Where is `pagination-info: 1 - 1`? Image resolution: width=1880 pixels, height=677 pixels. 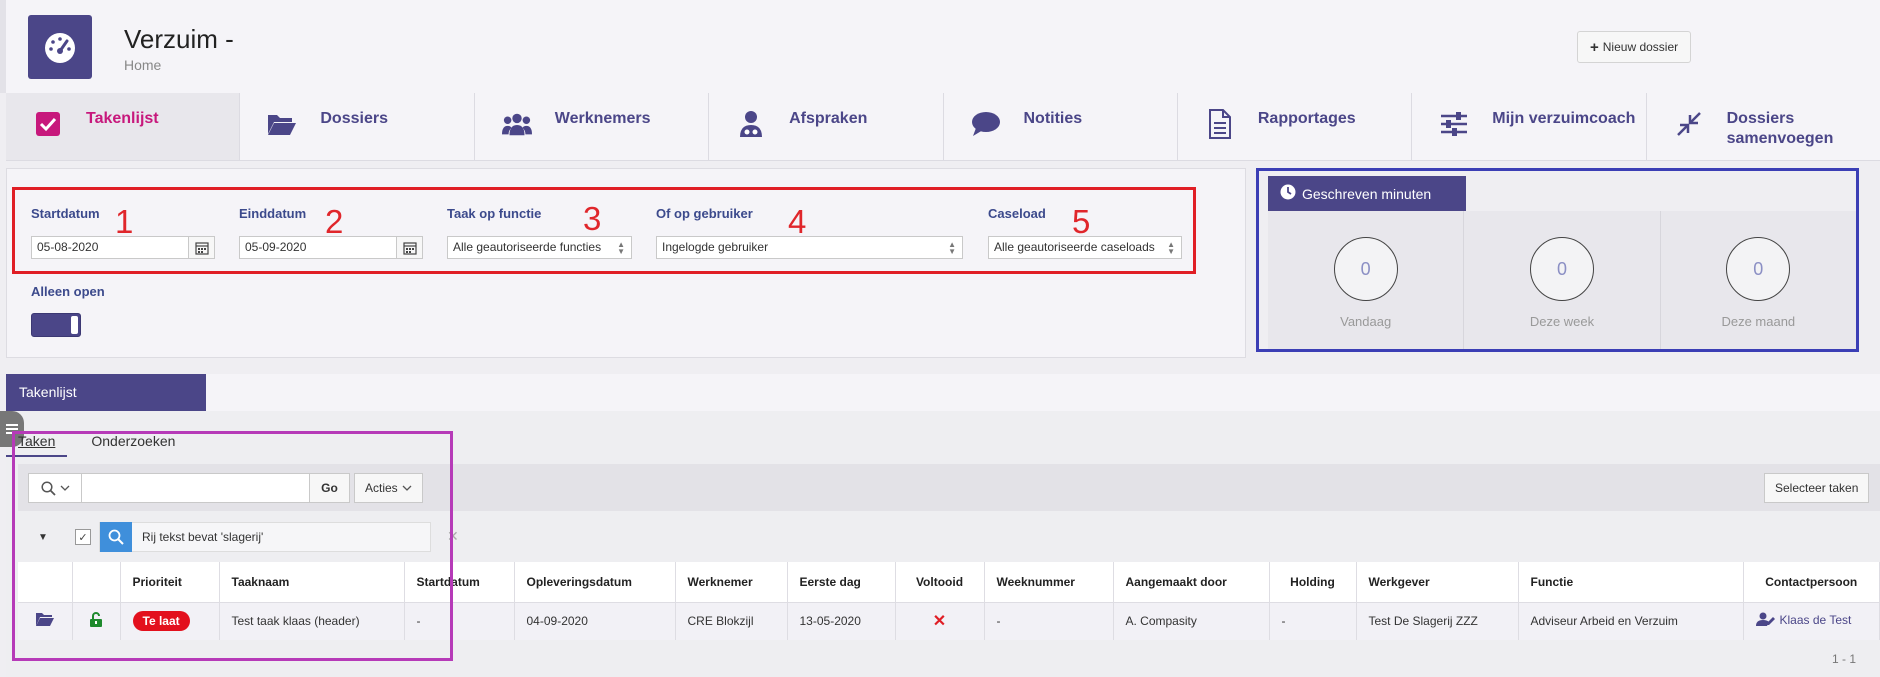 pagination-info: 1 - 1 is located at coordinates (1844, 659).